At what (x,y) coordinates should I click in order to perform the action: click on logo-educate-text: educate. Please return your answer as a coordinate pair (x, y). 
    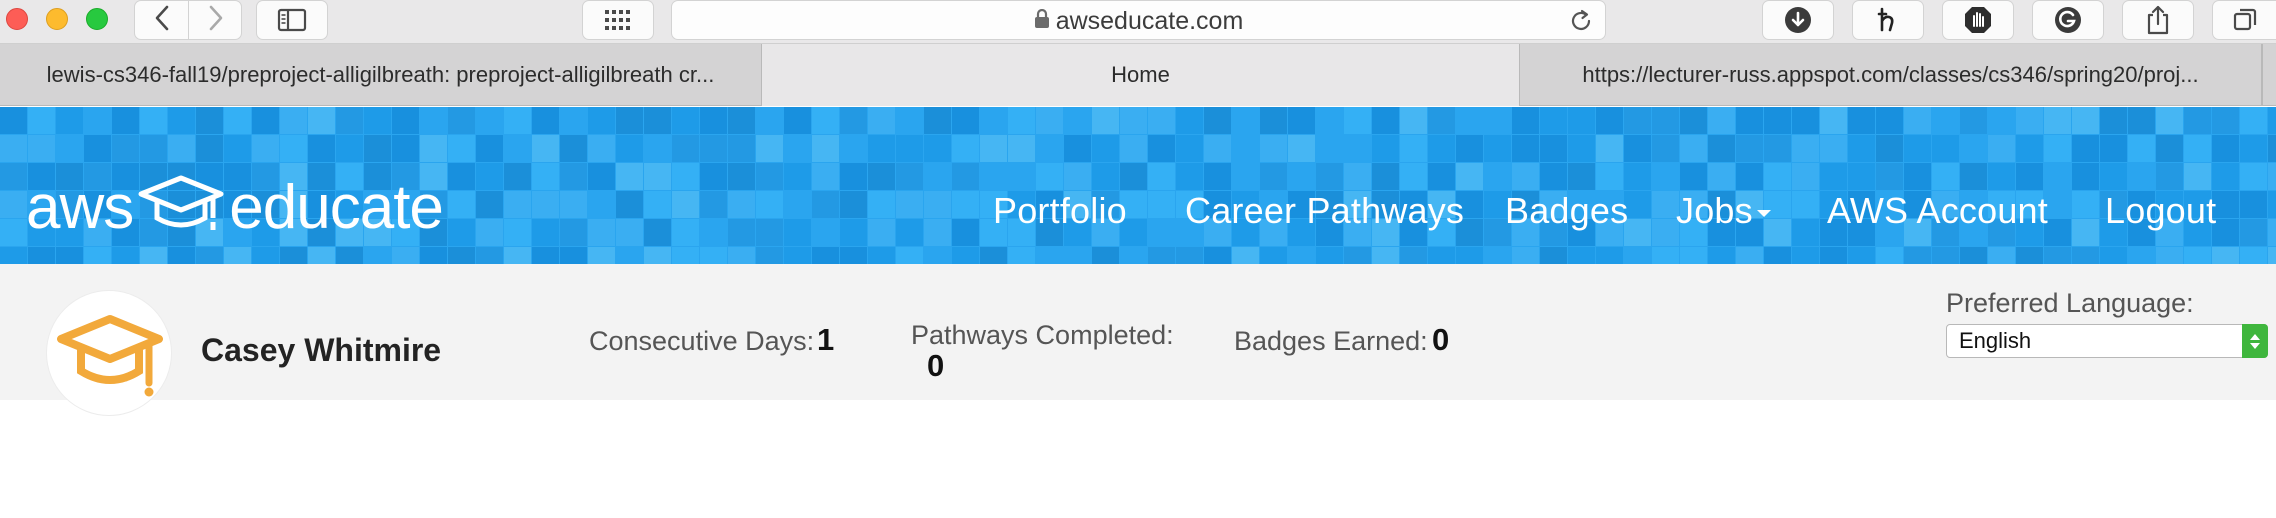
    Looking at the image, I should click on (336, 207).